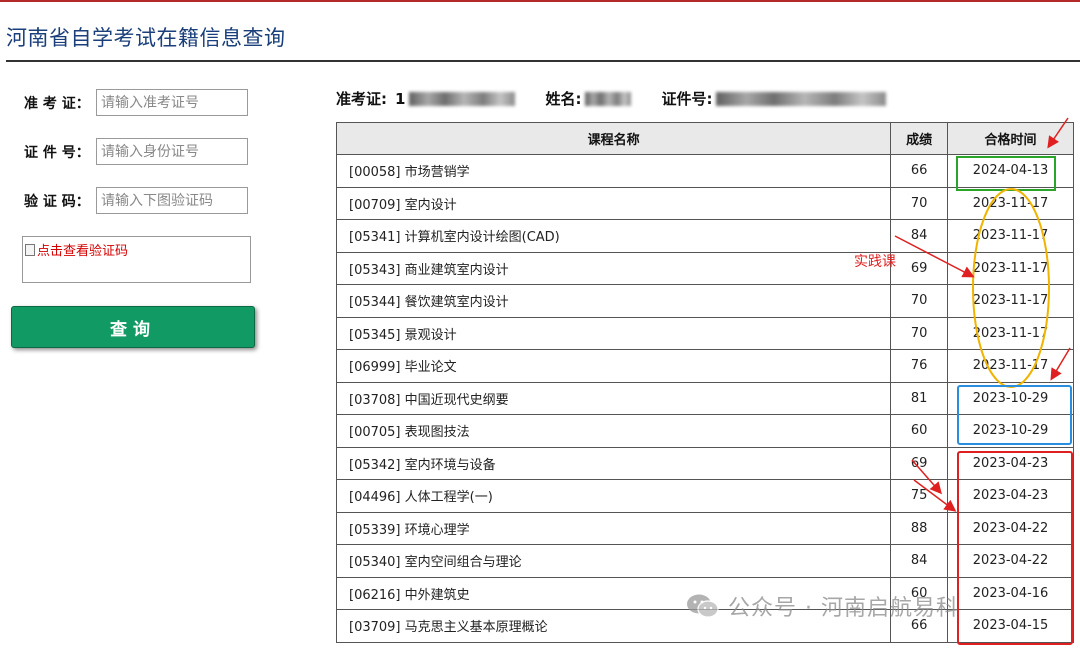 This screenshot has width=1080, height=650. Describe the element at coordinates (400, 98) in the screenshot. I see `info-exam-id-prefix: 1` at that location.